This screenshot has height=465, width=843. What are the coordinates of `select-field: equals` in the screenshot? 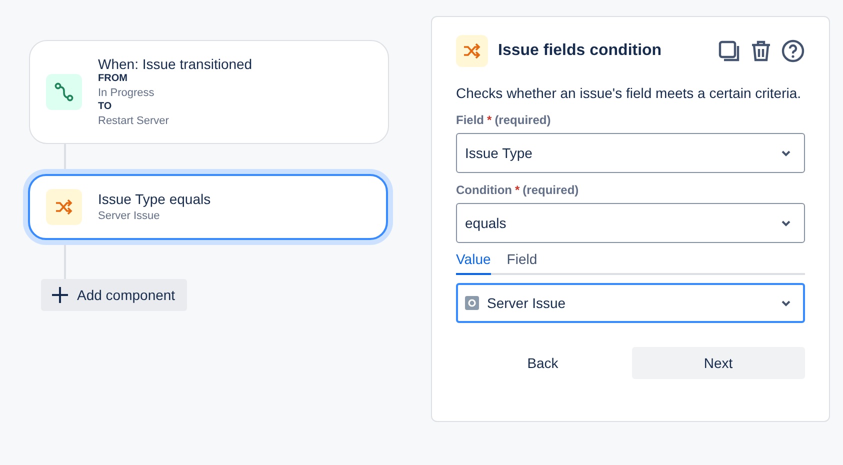 It's located at (630, 223).